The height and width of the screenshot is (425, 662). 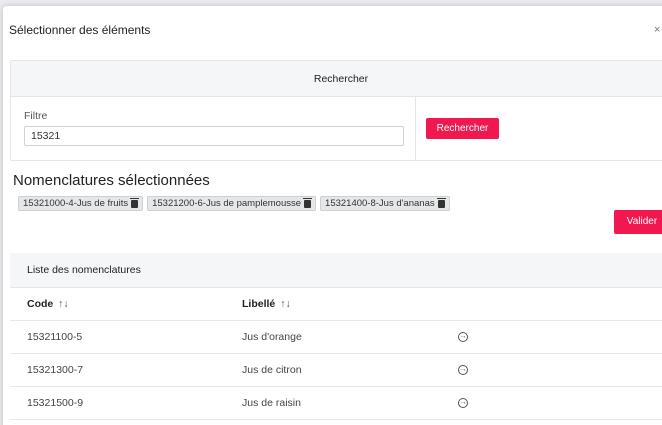 I want to click on selected-chip: 15321000-4-Jus de fruits, so click(x=81, y=203).